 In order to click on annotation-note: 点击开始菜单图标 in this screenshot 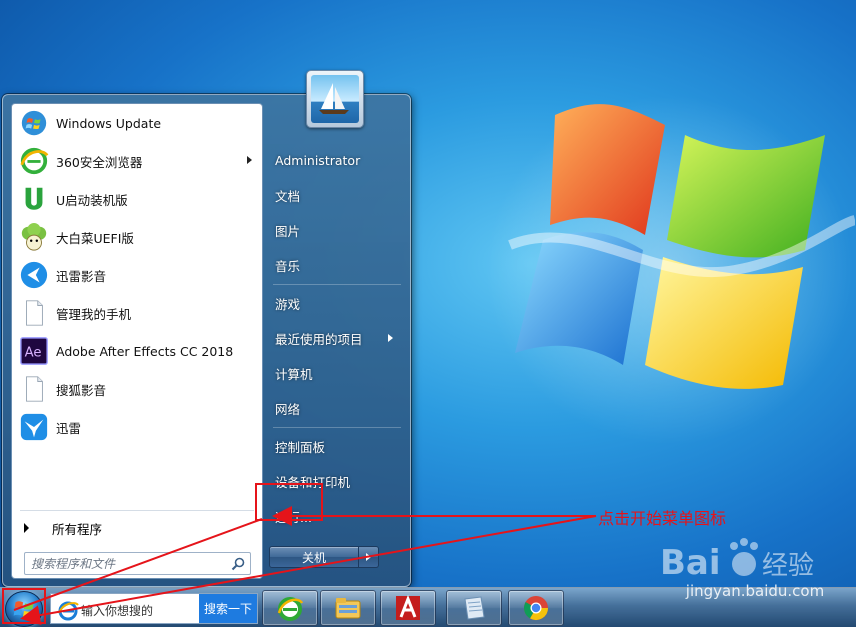, I will do `click(662, 518)`.